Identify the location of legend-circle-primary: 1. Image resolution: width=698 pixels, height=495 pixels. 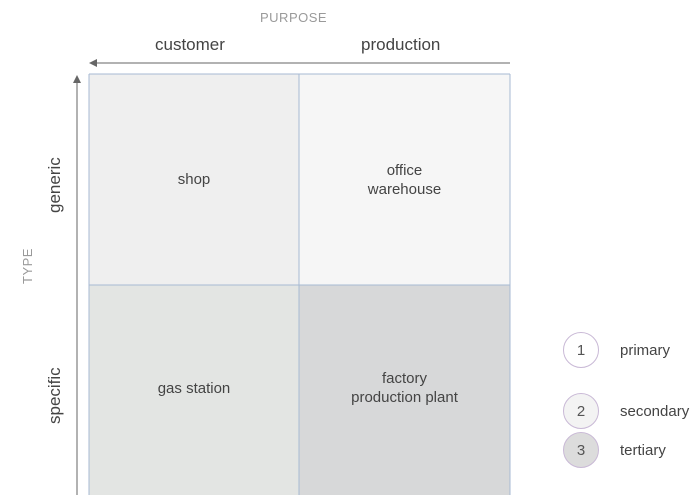
(581, 350).